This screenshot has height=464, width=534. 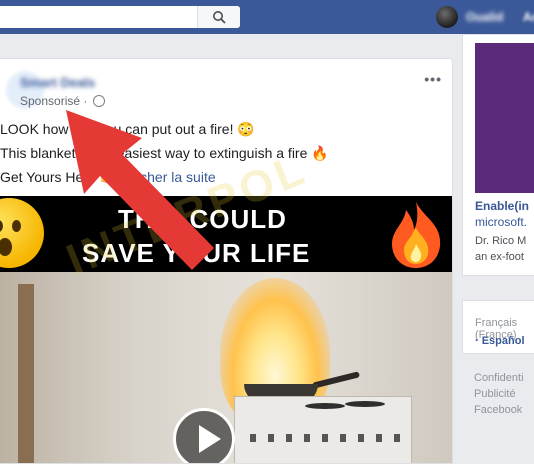 What do you see at coordinates (120, 17) in the screenshot?
I see `search-bar` at bounding box center [120, 17].